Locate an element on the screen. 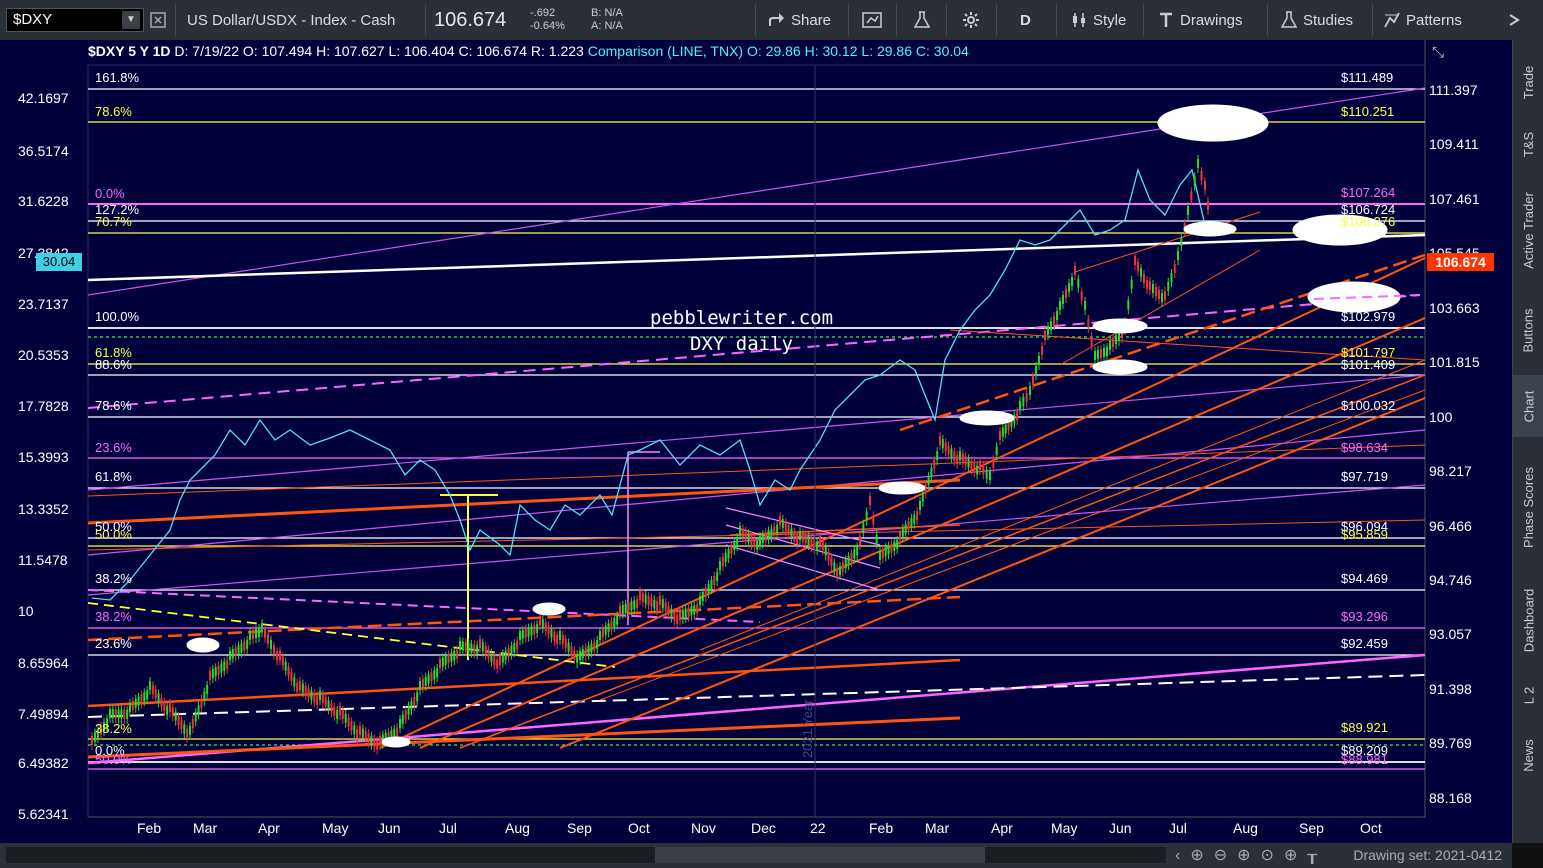 Image resolution: width=1543 pixels, height=868 pixels. cmp-open: O: 29.86 is located at coordinates (773, 51).